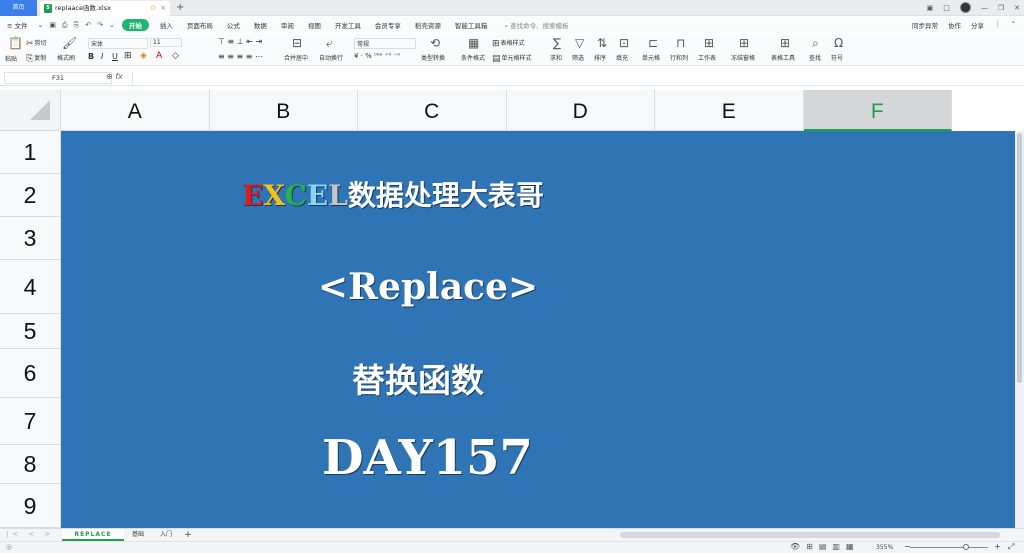 Image resolution: width=1024 pixels, height=553 pixels. I want to click on column-header-a: A, so click(135, 110).